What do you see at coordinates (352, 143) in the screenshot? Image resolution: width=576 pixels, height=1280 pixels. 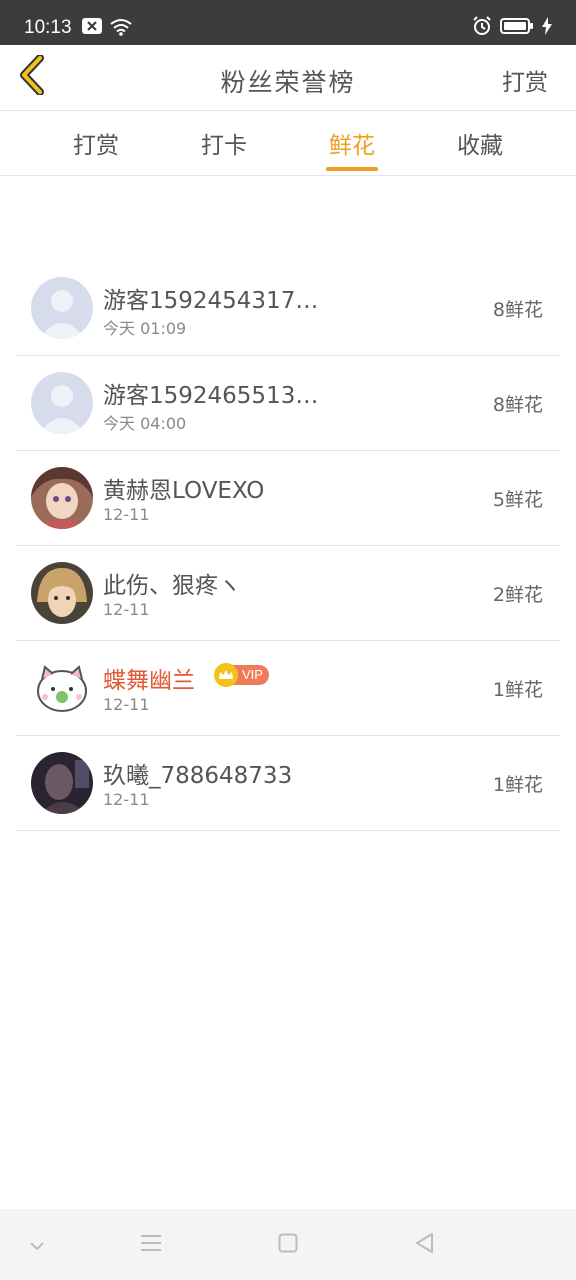 I see `tab-flowers: 鲜花` at bounding box center [352, 143].